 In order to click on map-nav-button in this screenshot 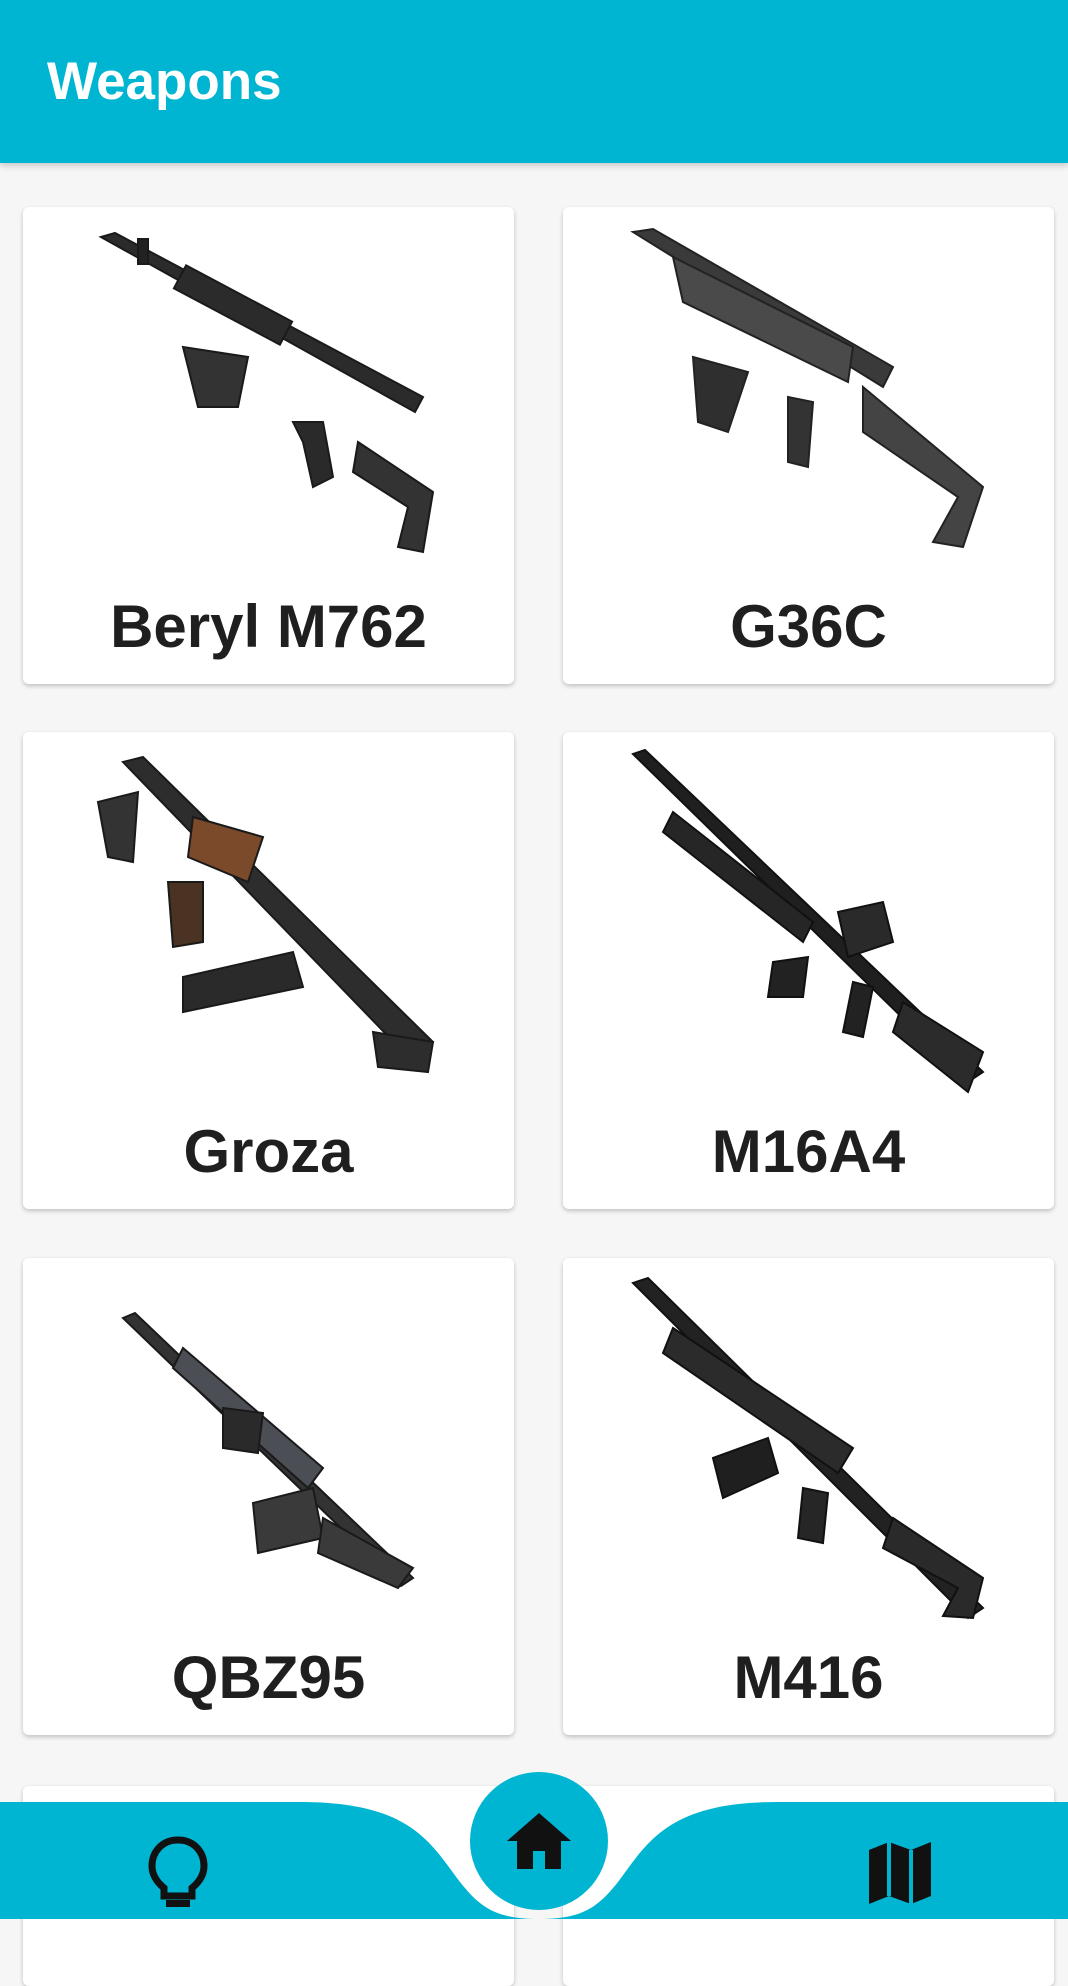, I will do `click(900, 1873)`.